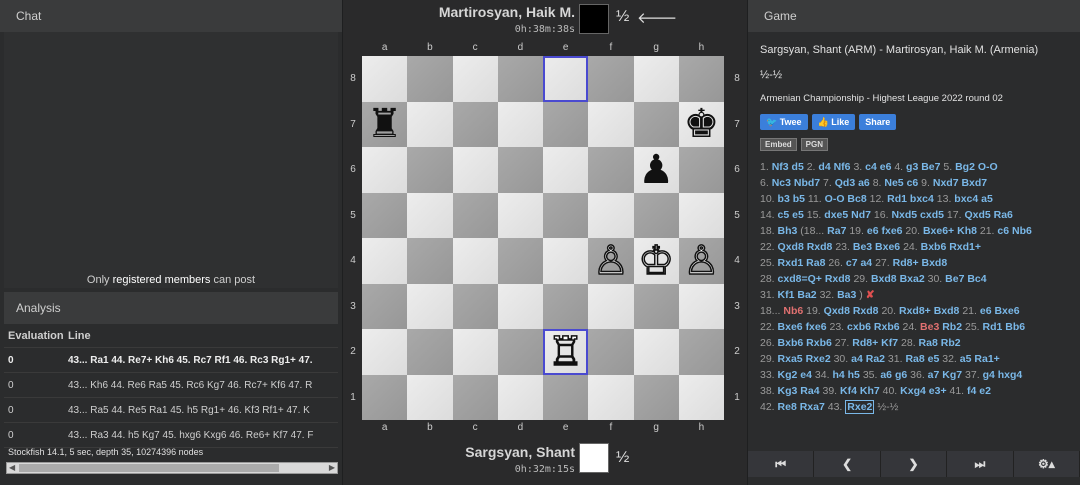  What do you see at coordinates (385, 124) in the screenshot?
I see `piece-a7: ♜` at bounding box center [385, 124].